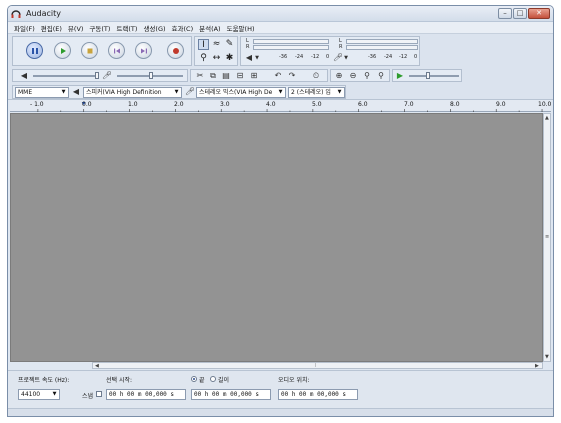  Describe the element at coordinates (194, 379) in the screenshot. I see `end-radio` at that location.